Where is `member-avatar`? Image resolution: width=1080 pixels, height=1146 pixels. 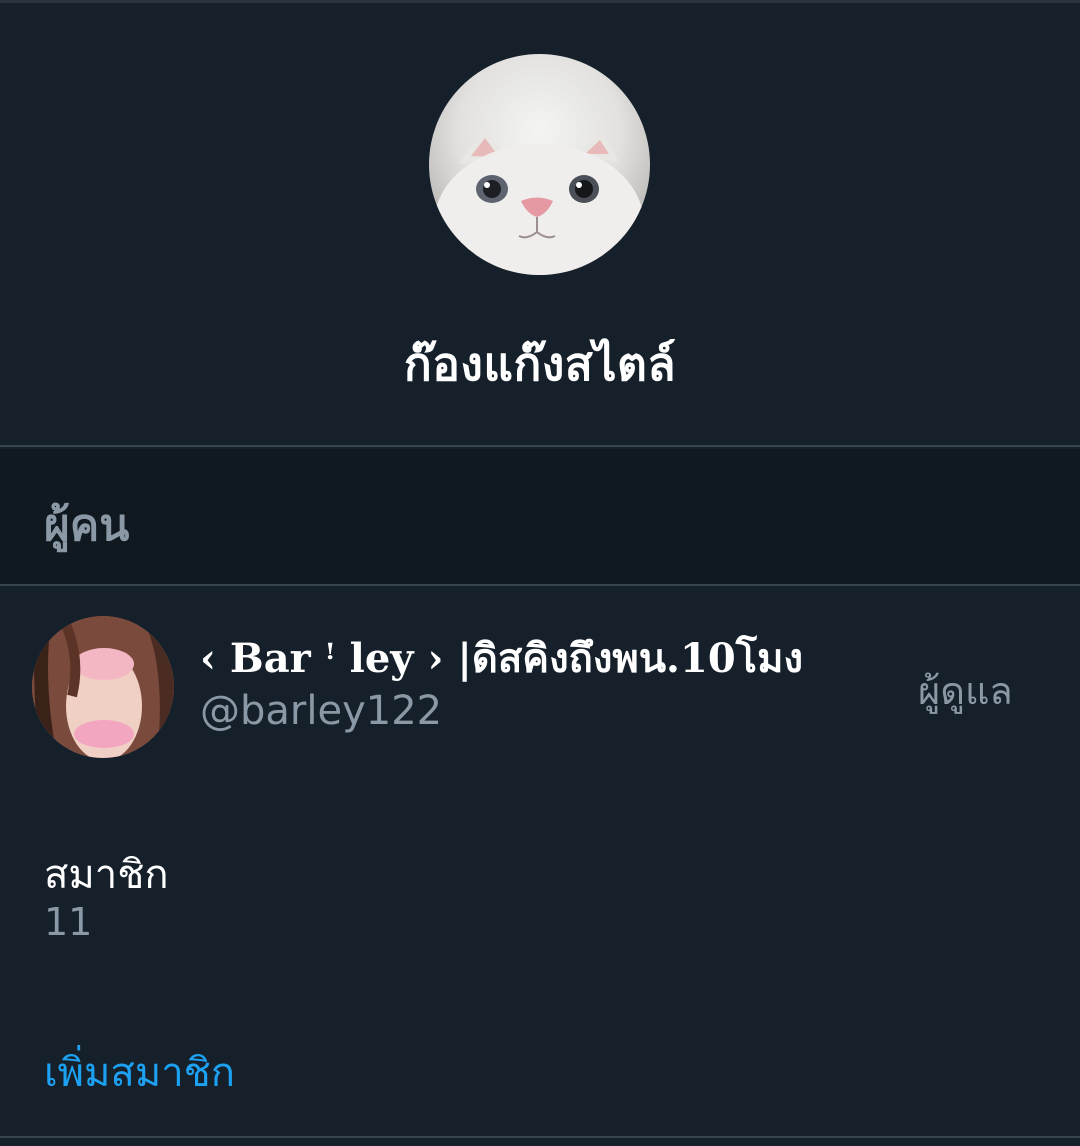
member-avatar is located at coordinates (103, 687).